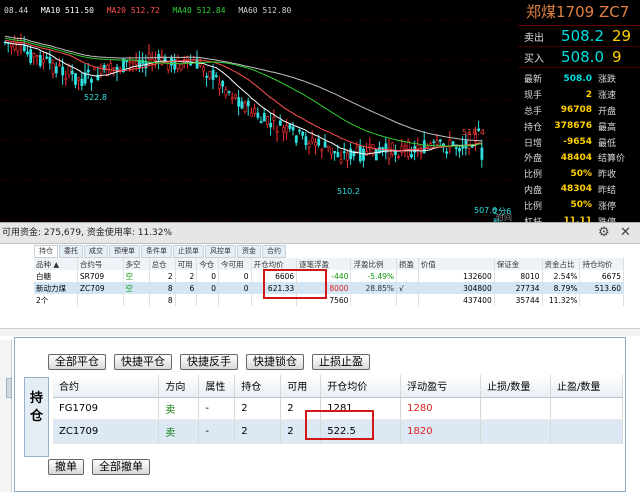 Image resolution: width=640 pixels, height=492 pixels. I want to click on col-header: 今仓, so click(208, 264).